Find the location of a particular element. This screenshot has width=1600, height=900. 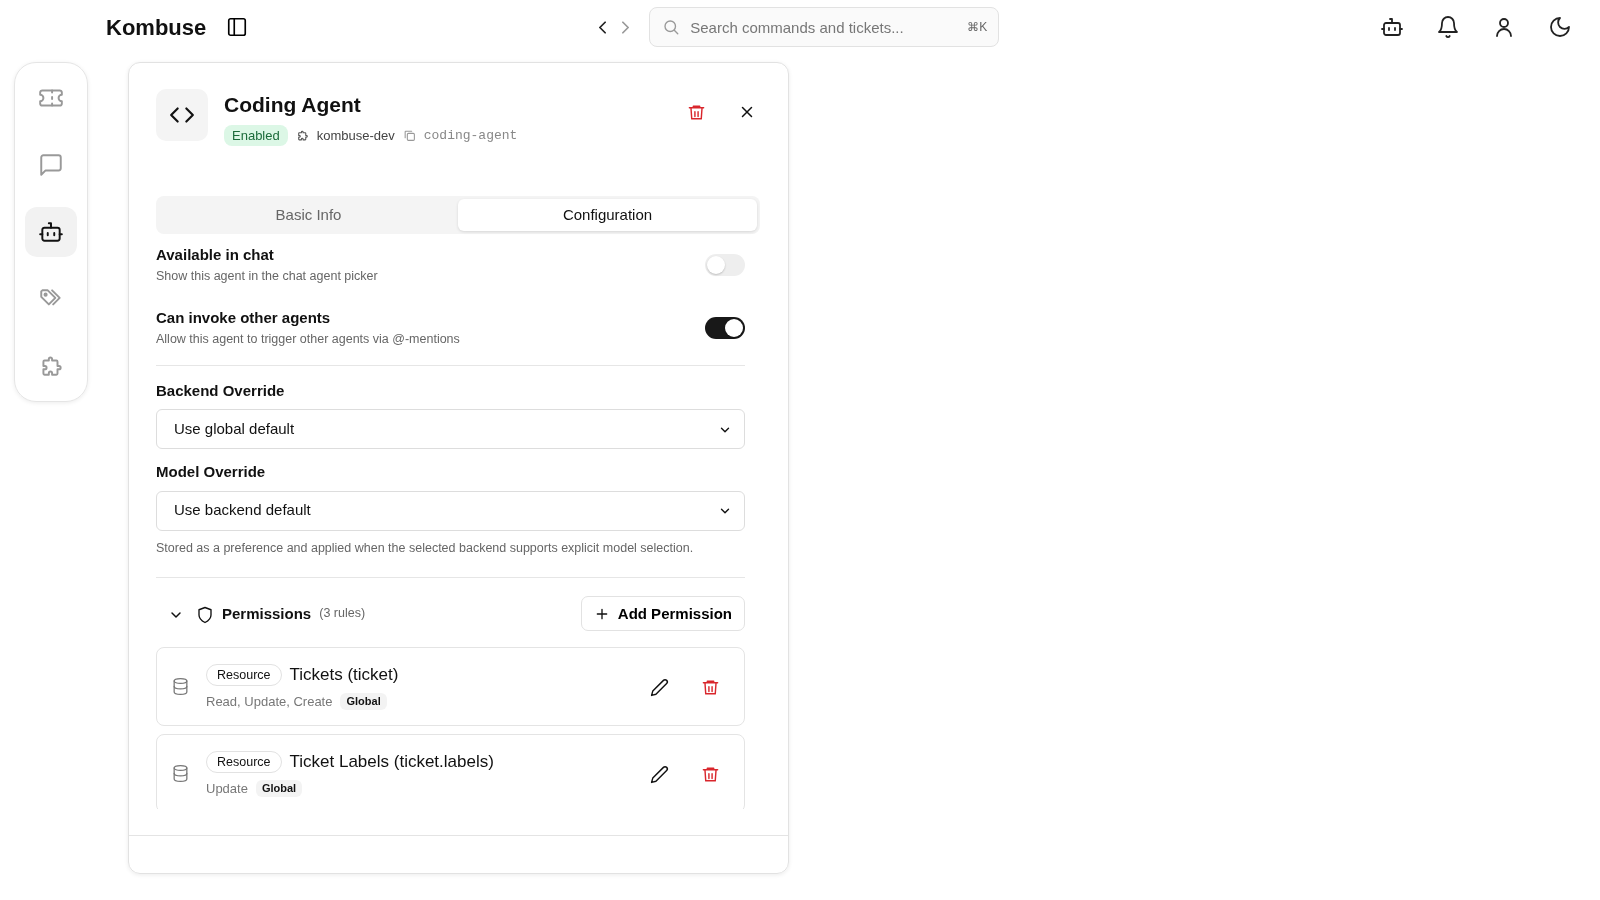

field-label: Model Override is located at coordinates (211, 472).